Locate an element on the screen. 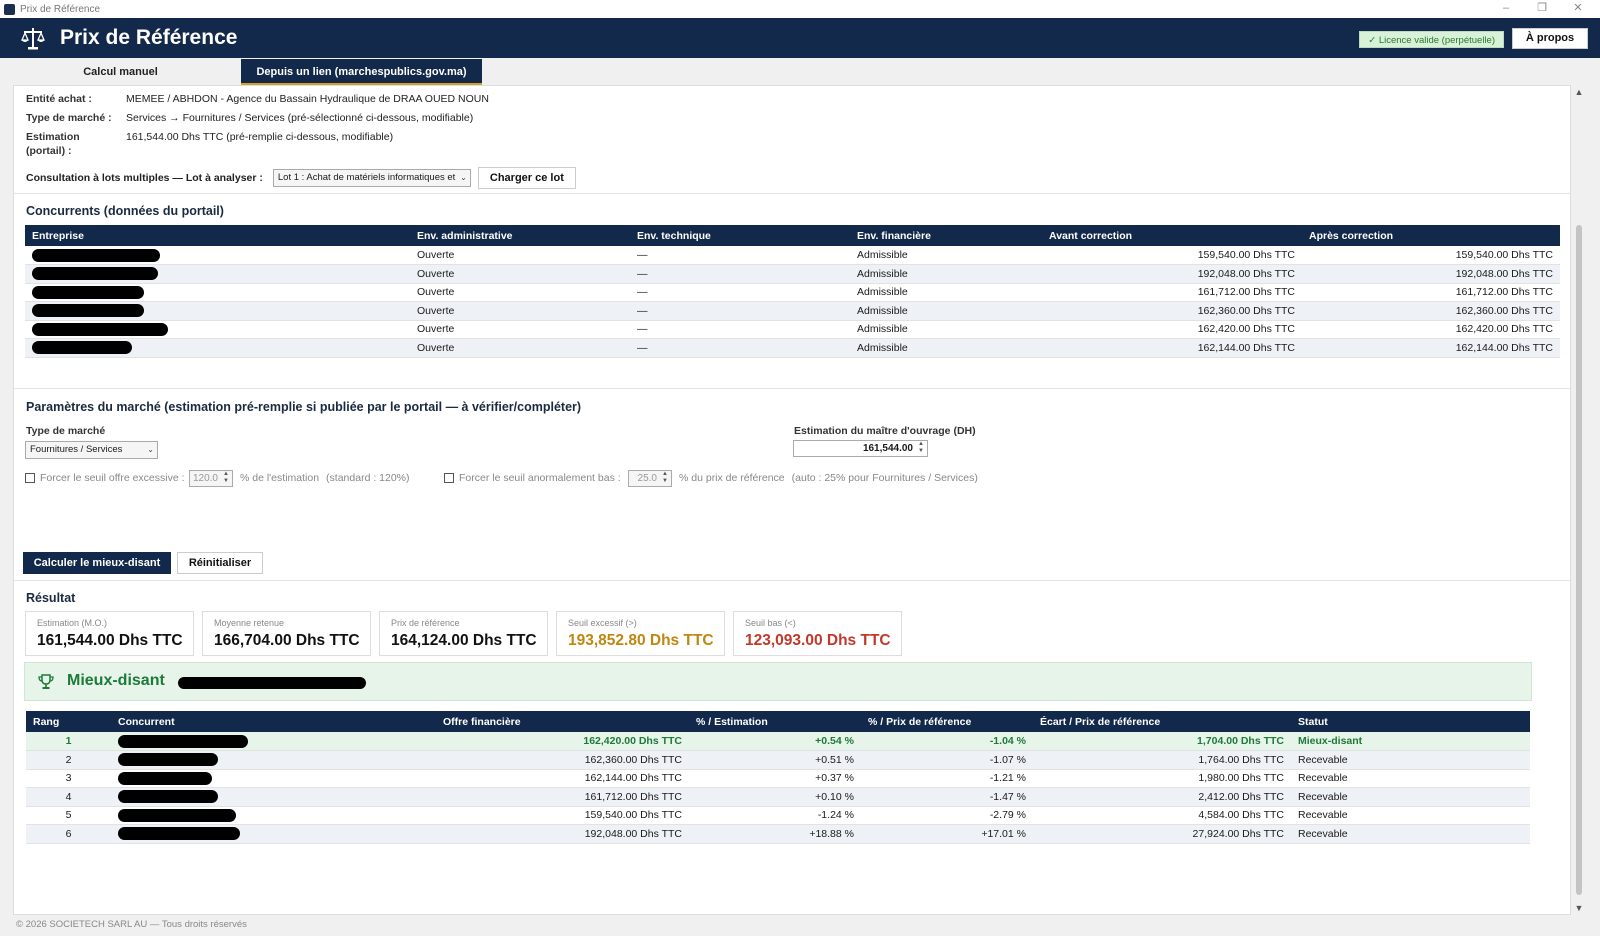 Image resolution: width=1600 pixels, height=936 pixels. load-lot-button: Charger ce lot is located at coordinates (526, 178).